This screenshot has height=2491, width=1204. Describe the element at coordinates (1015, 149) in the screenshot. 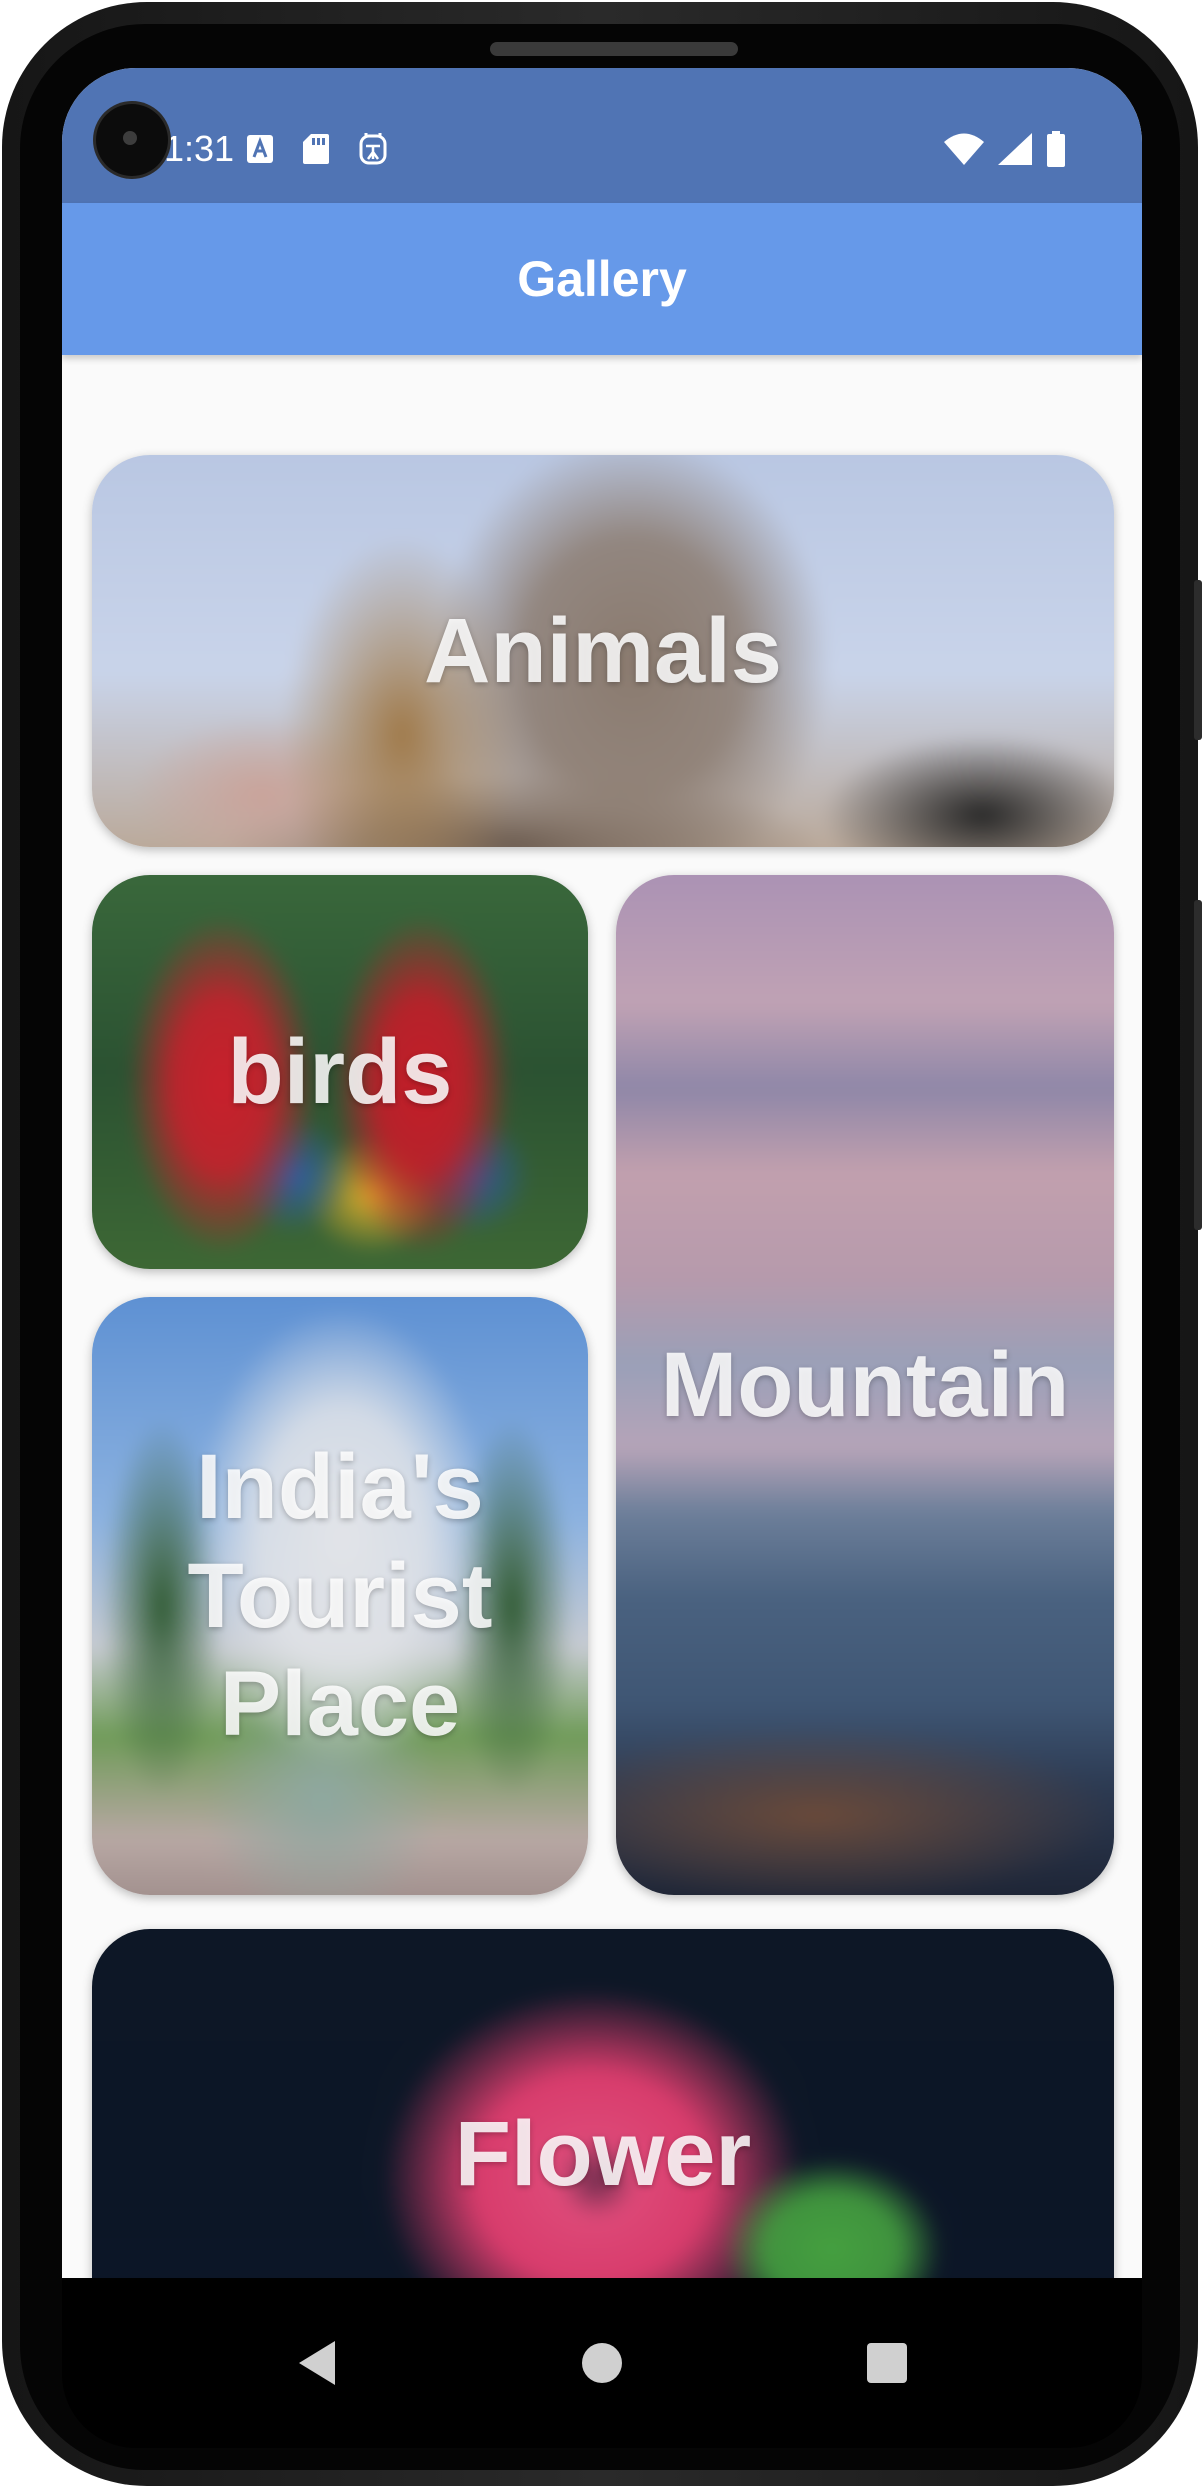

I see `signal-icon` at that location.